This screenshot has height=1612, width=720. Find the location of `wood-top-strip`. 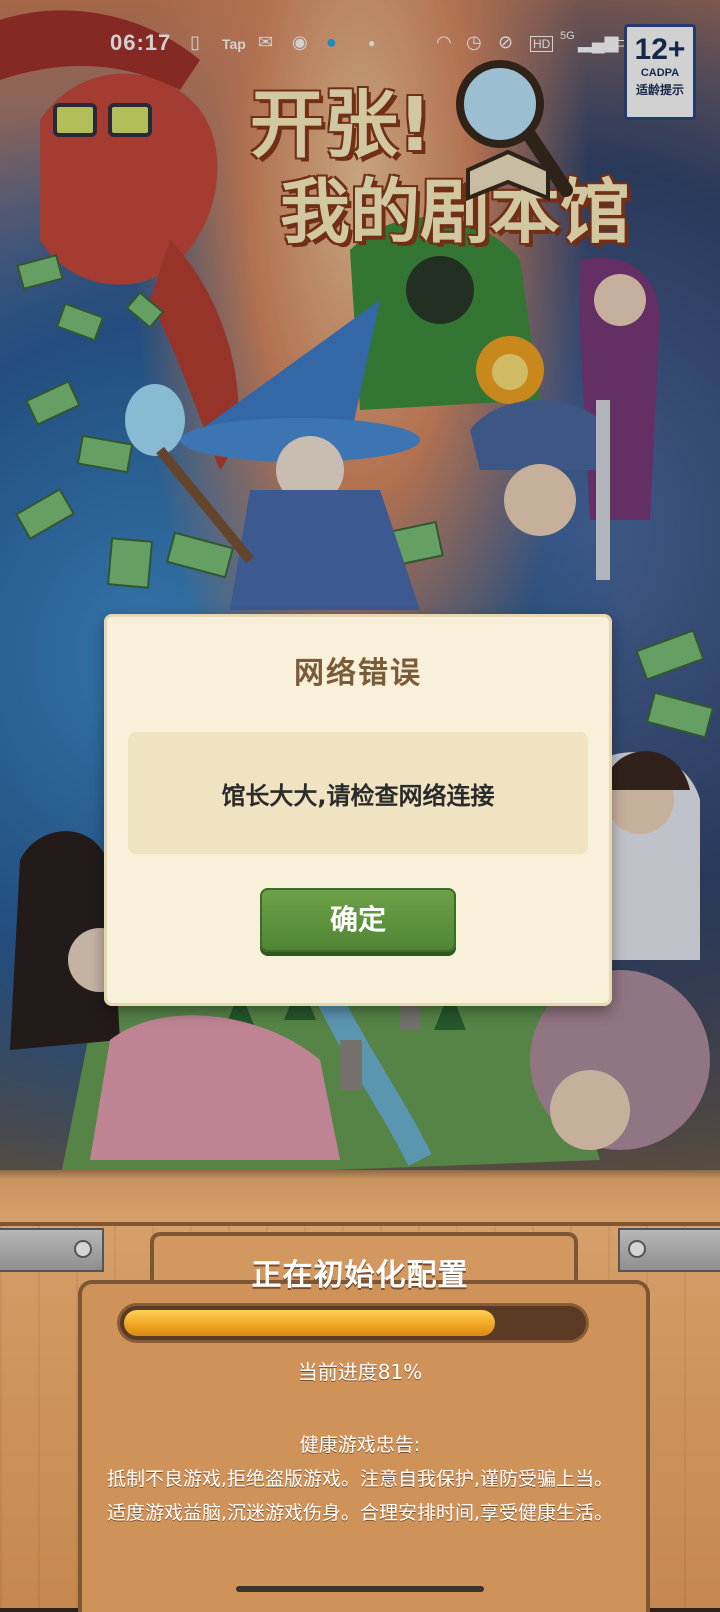

wood-top-strip is located at coordinates (360, 1198).